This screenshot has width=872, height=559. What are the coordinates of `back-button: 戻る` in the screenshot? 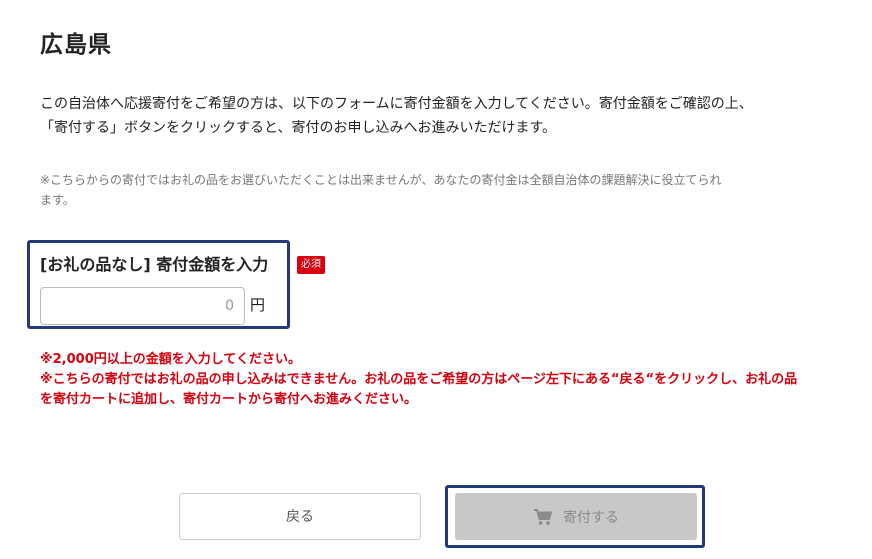 It's located at (300, 516).